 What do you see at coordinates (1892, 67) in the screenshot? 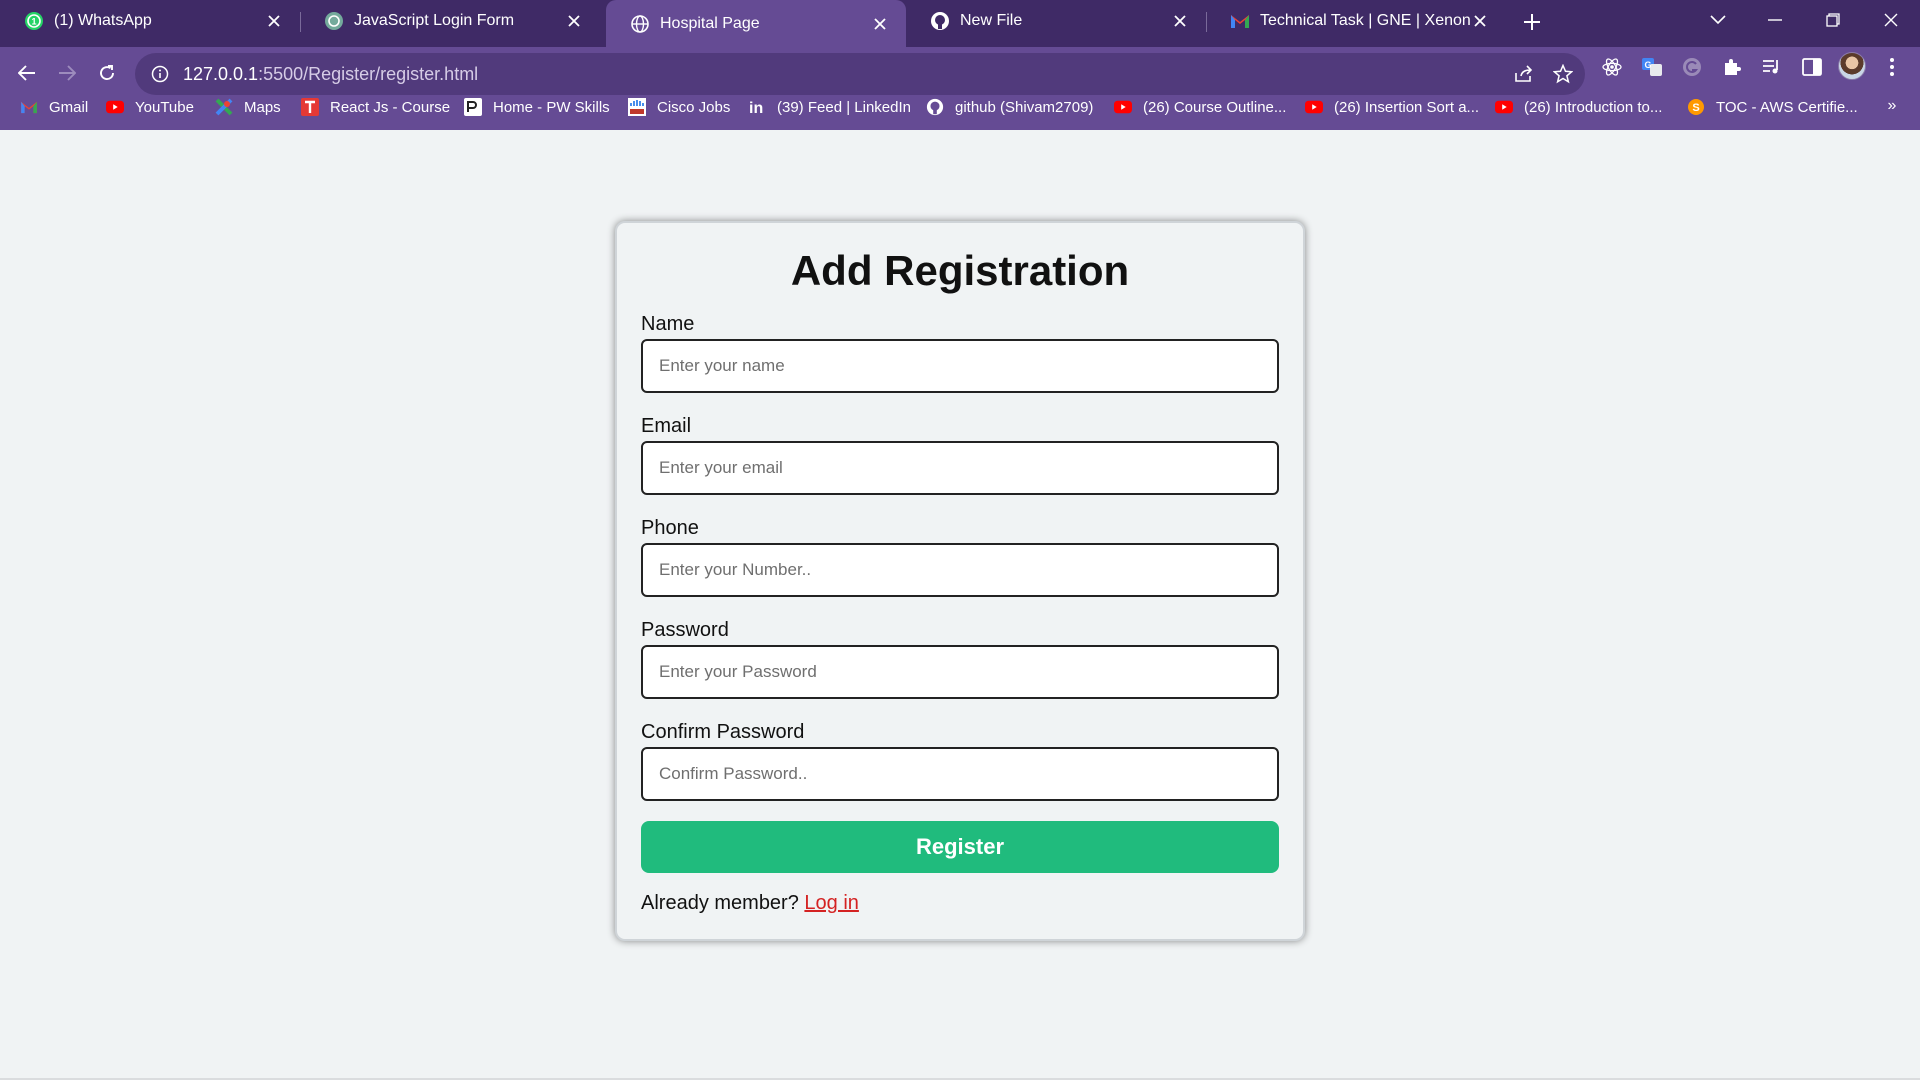
I see `kebab-menu-icon` at bounding box center [1892, 67].